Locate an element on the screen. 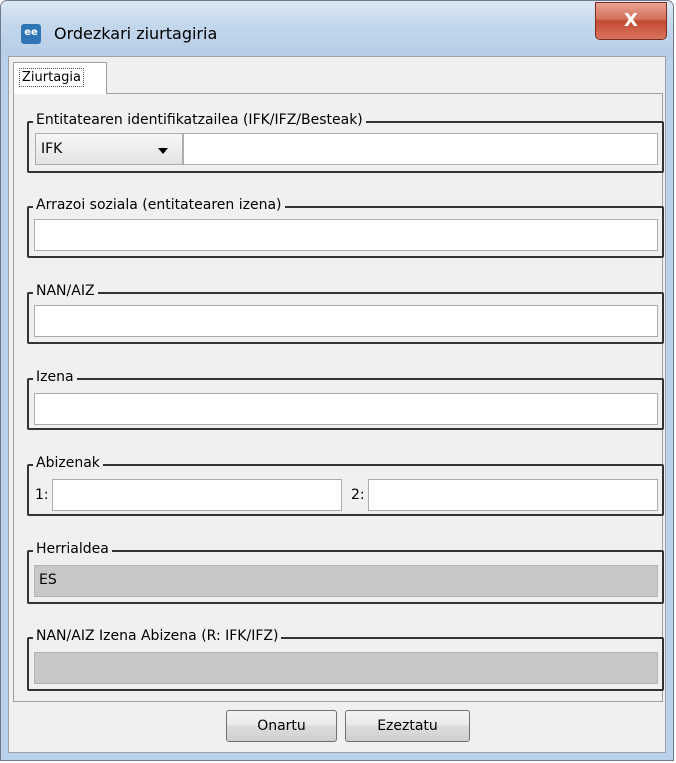  name-label: Izena is located at coordinates (55, 377).